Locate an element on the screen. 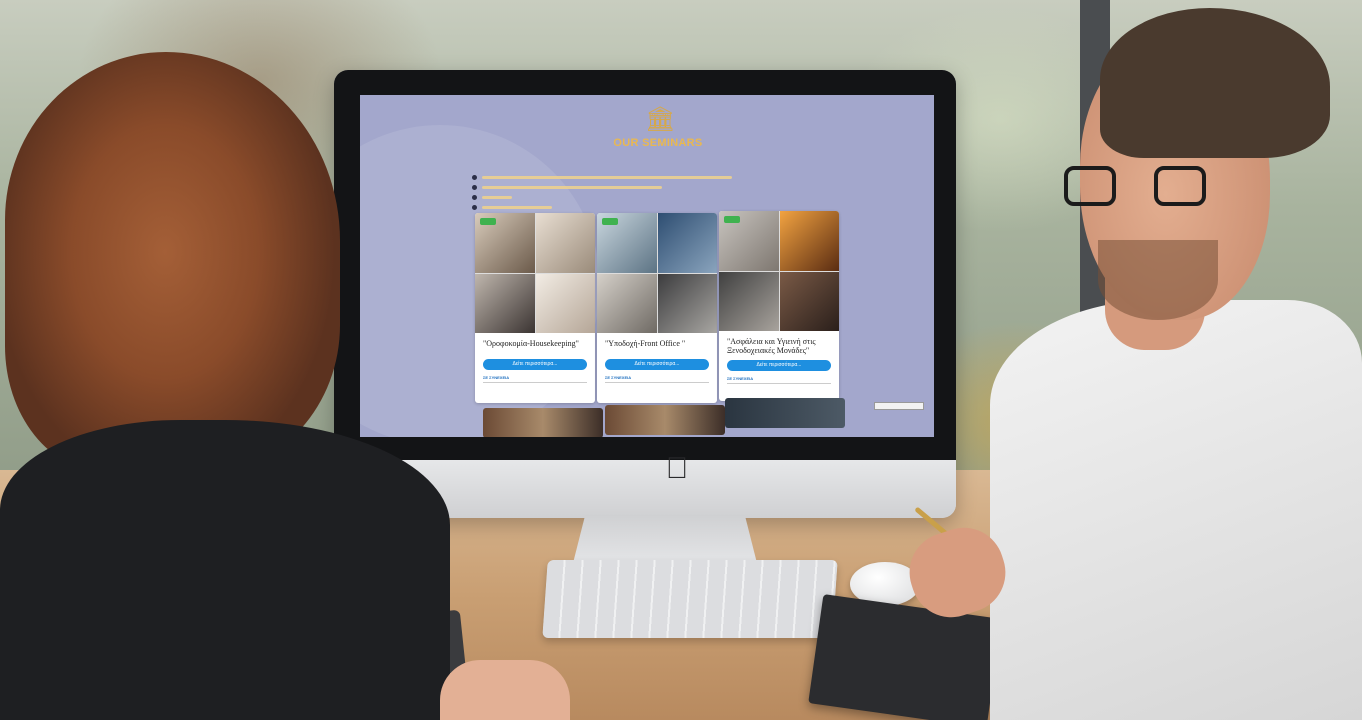 The image size is (1362, 720). building-columns-icon: 🏛 is located at coordinates (660, 119).